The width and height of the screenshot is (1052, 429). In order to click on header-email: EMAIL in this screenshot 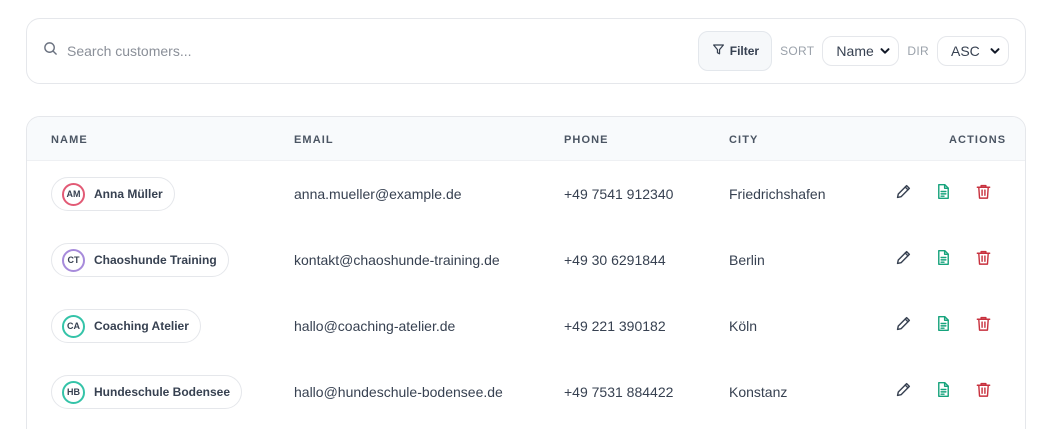, I will do `click(314, 140)`.